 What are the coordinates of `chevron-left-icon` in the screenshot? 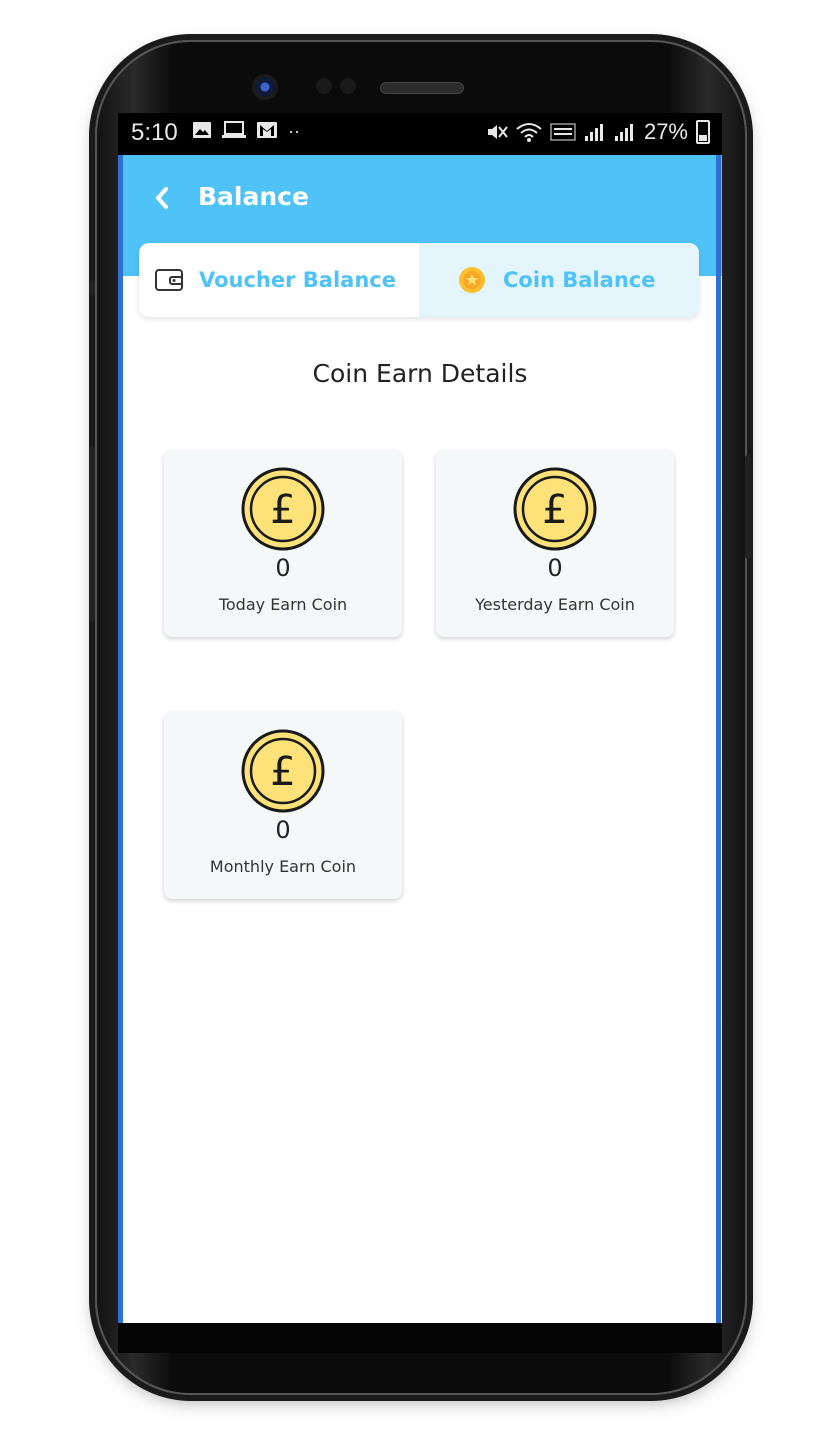 It's located at (161, 198).